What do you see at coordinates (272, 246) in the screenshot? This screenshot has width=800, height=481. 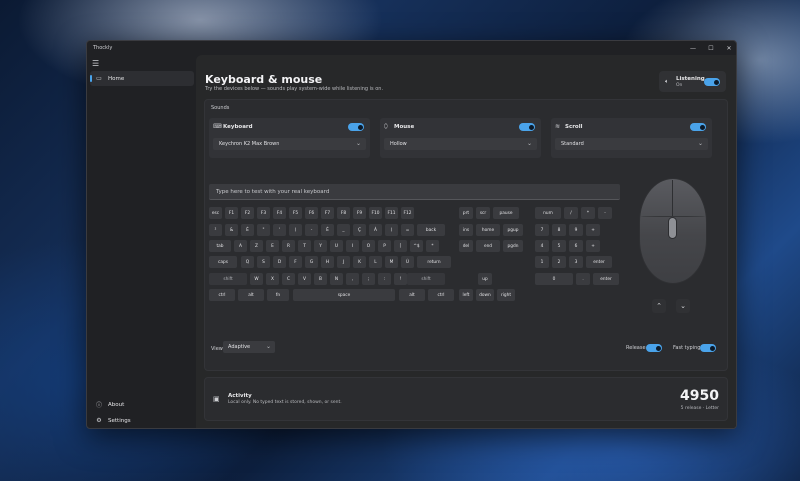 I see `key-e: E` at bounding box center [272, 246].